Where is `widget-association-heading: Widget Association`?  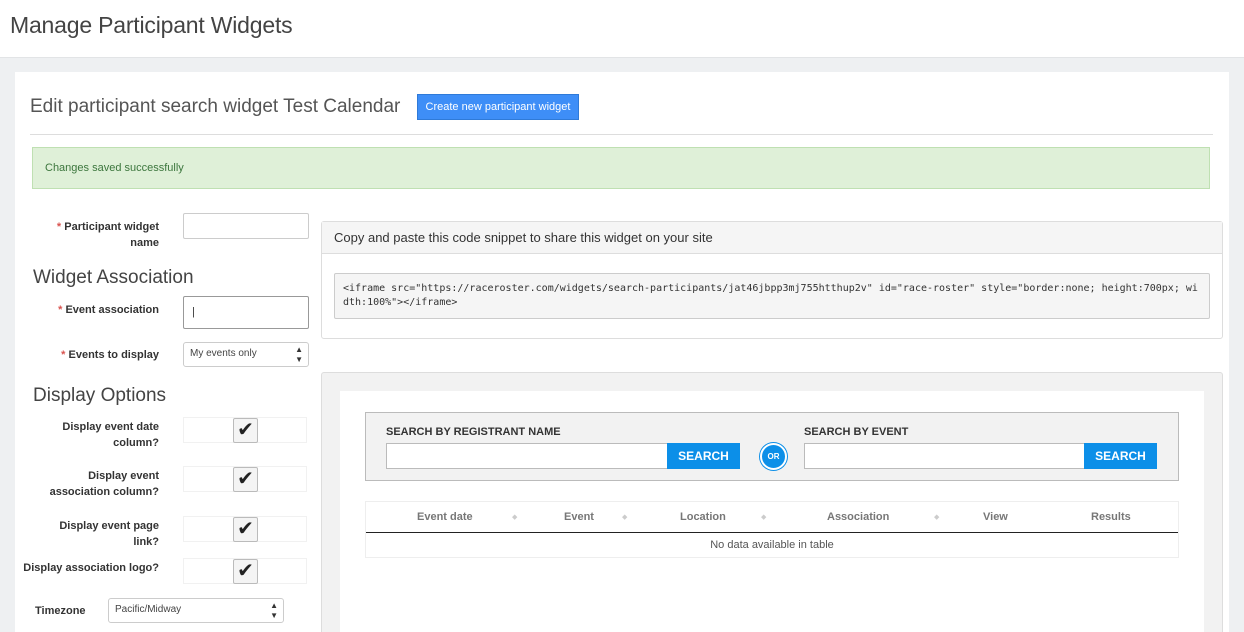 widget-association-heading: Widget Association is located at coordinates (113, 277).